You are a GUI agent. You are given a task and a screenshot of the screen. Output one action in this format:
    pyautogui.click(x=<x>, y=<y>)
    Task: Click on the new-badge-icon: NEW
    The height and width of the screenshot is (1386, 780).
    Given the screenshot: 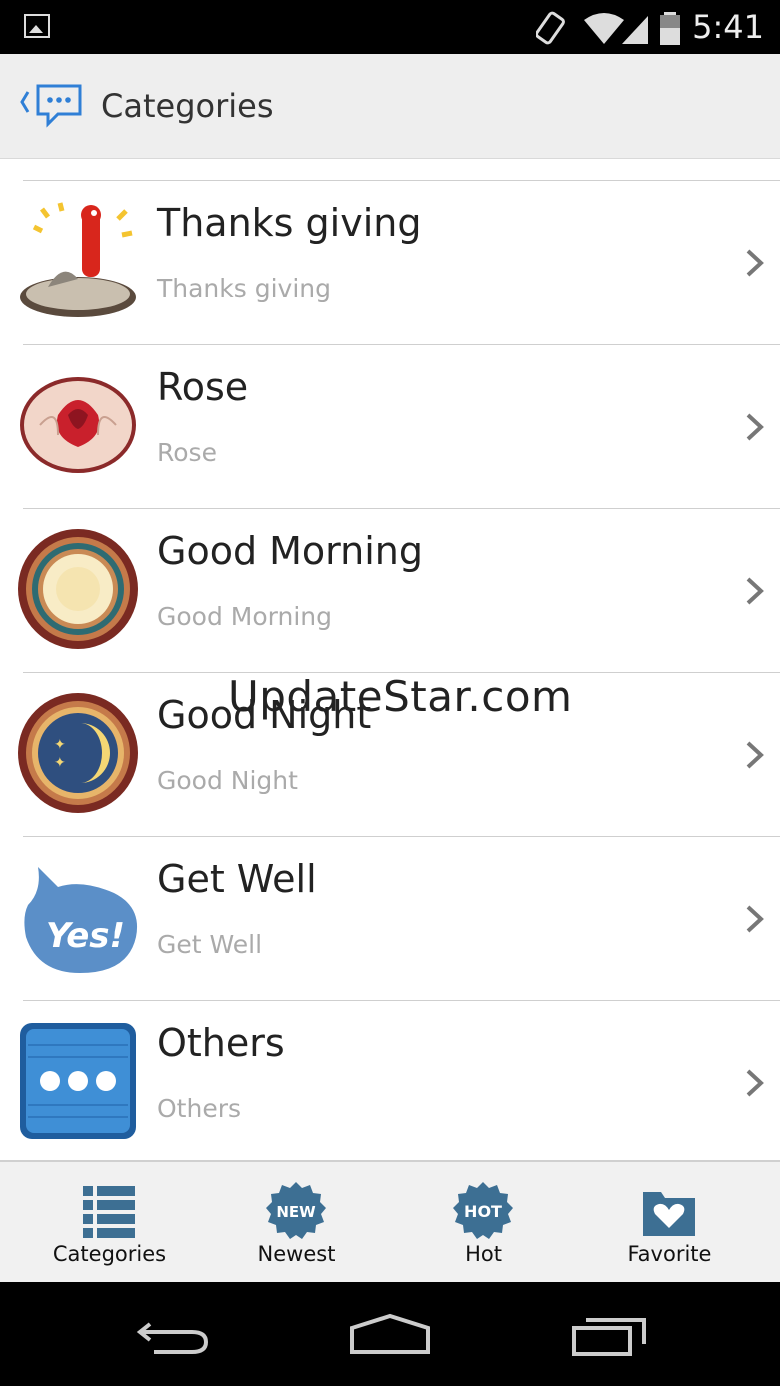 What is the action you would take?
    pyautogui.click(x=296, y=1210)
    